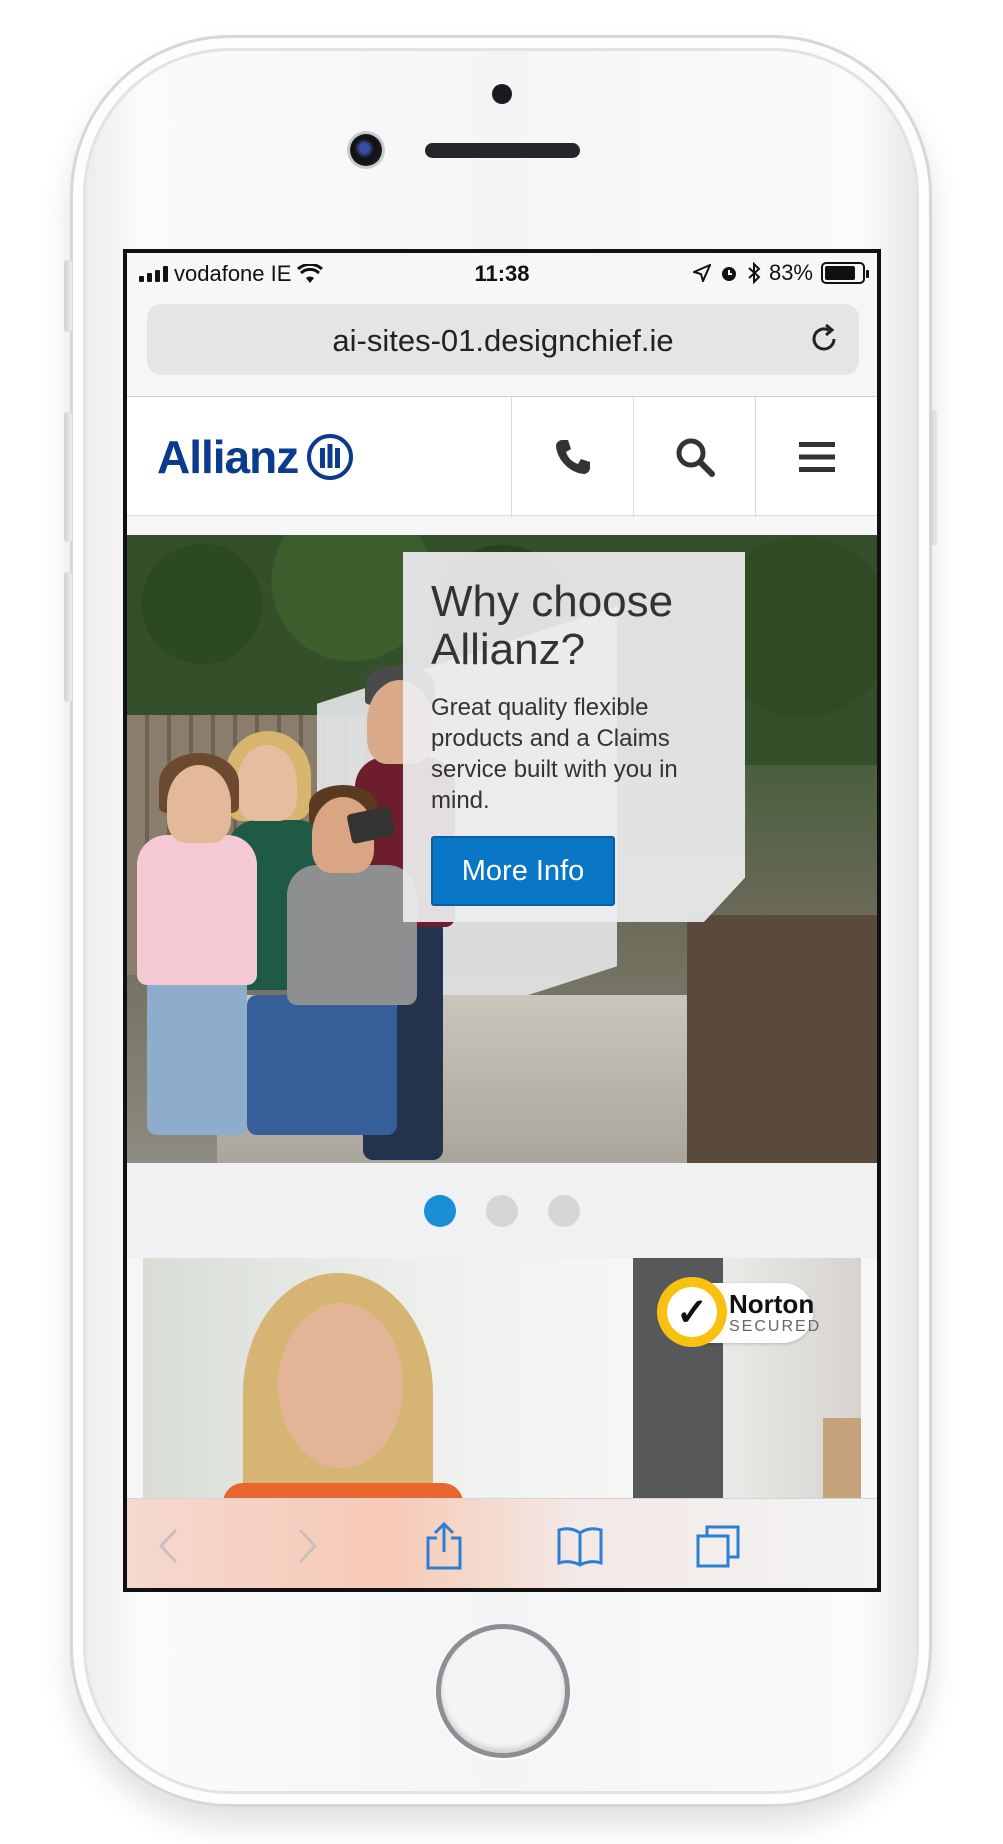 The image size is (1003, 1844). What do you see at coordinates (366, 150) in the screenshot?
I see `front-camera` at bounding box center [366, 150].